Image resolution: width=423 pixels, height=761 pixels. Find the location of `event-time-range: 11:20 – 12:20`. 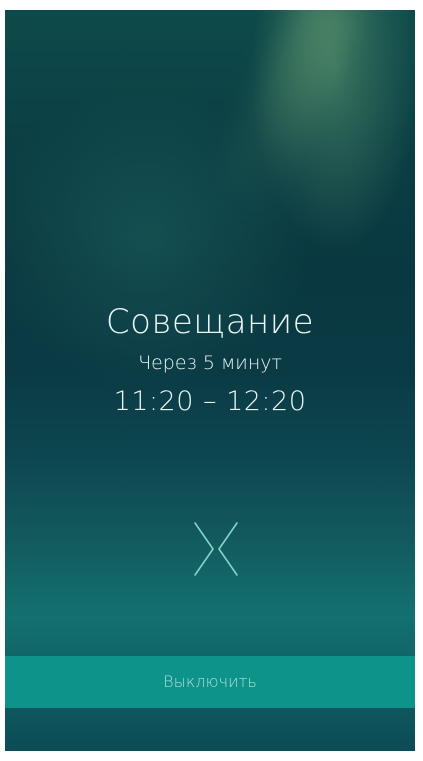

event-time-range: 11:20 – 12:20 is located at coordinates (210, 401).